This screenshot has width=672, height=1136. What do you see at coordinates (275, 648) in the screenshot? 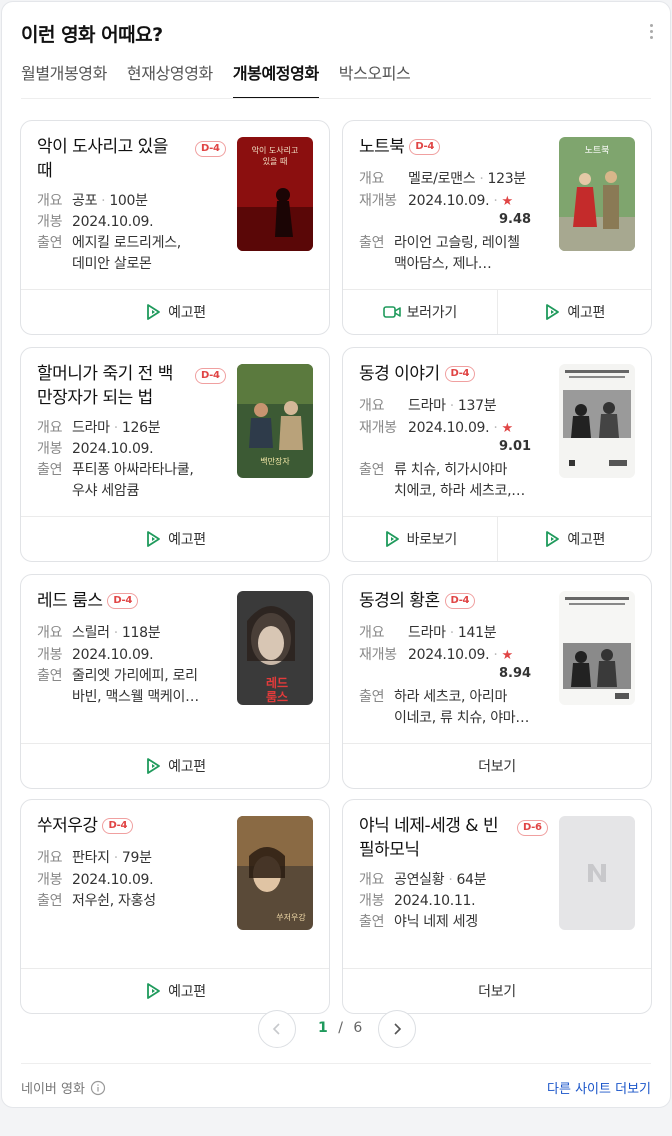
I see `movie-poster: 레드 룸스` at bounding box center [275, 648].